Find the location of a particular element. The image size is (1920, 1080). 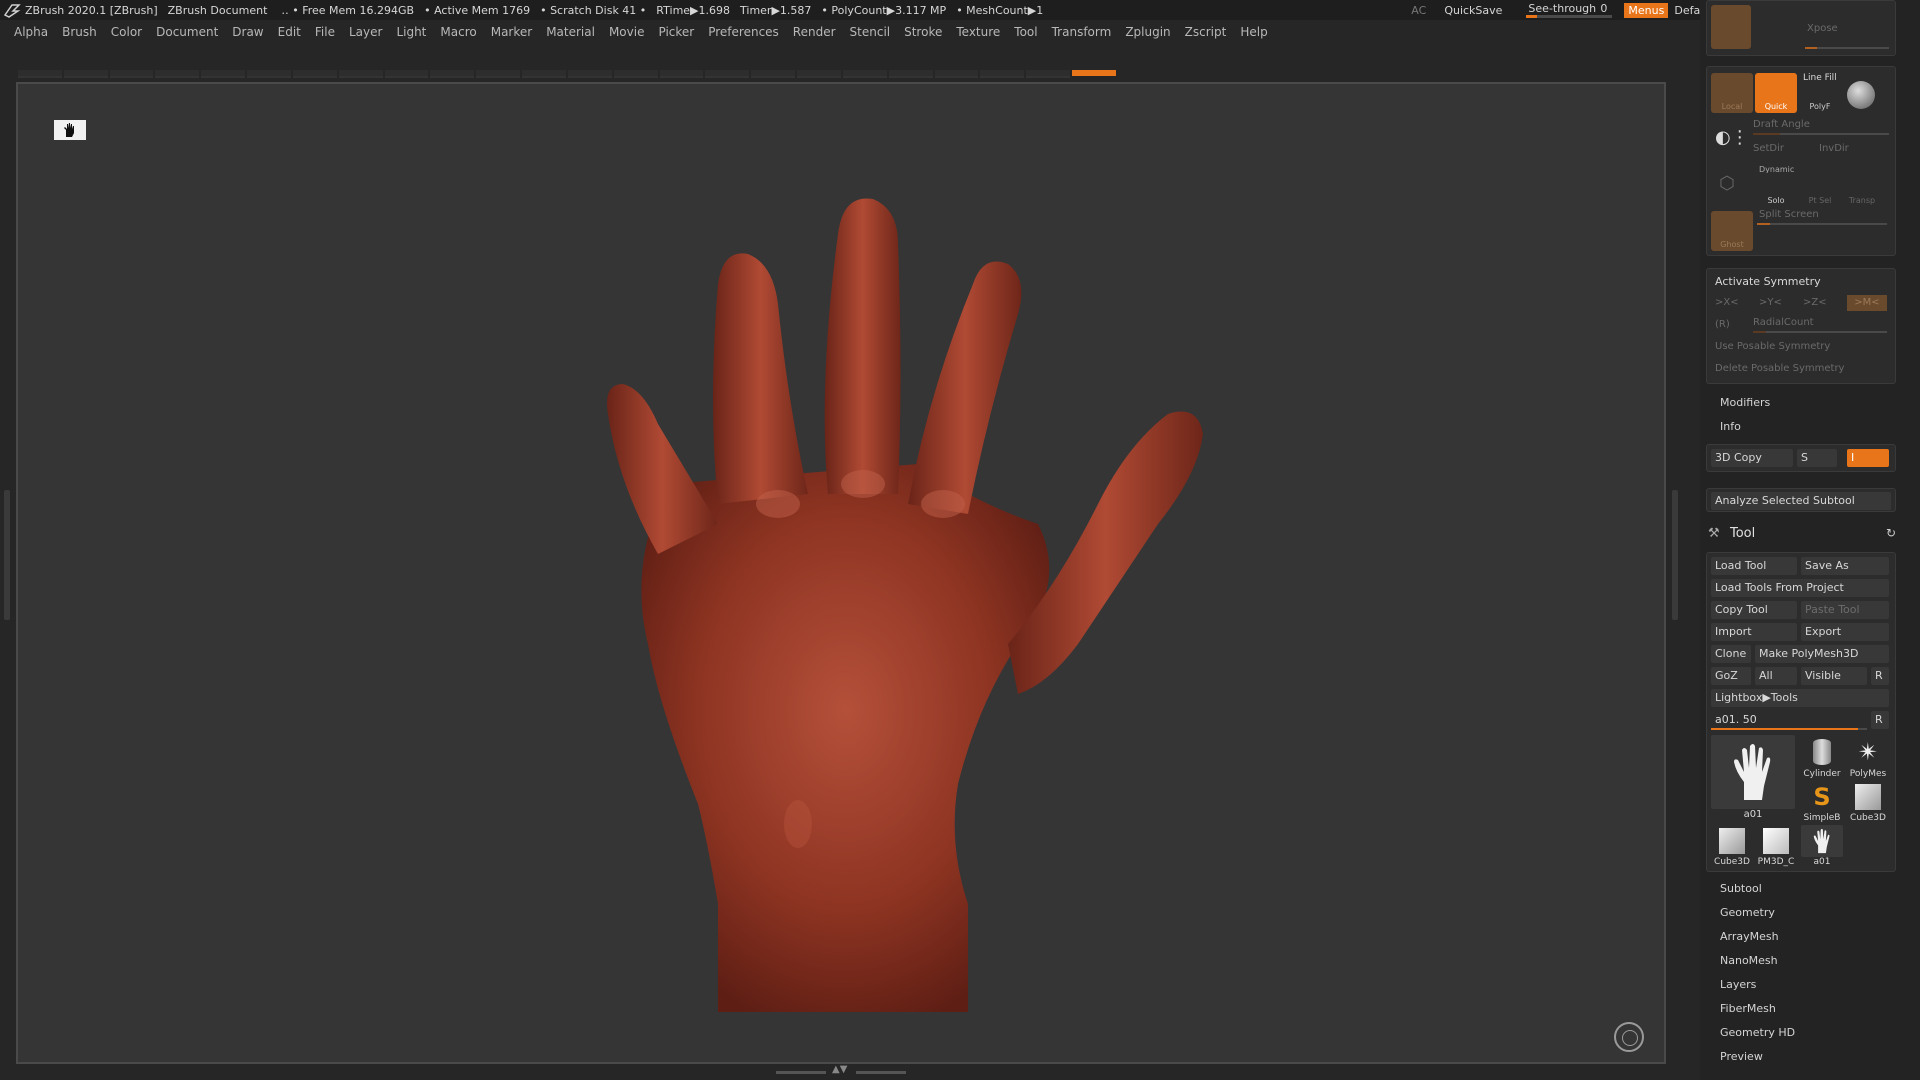

refresh-icon: ↻ is located at coordinates (1891, 533).